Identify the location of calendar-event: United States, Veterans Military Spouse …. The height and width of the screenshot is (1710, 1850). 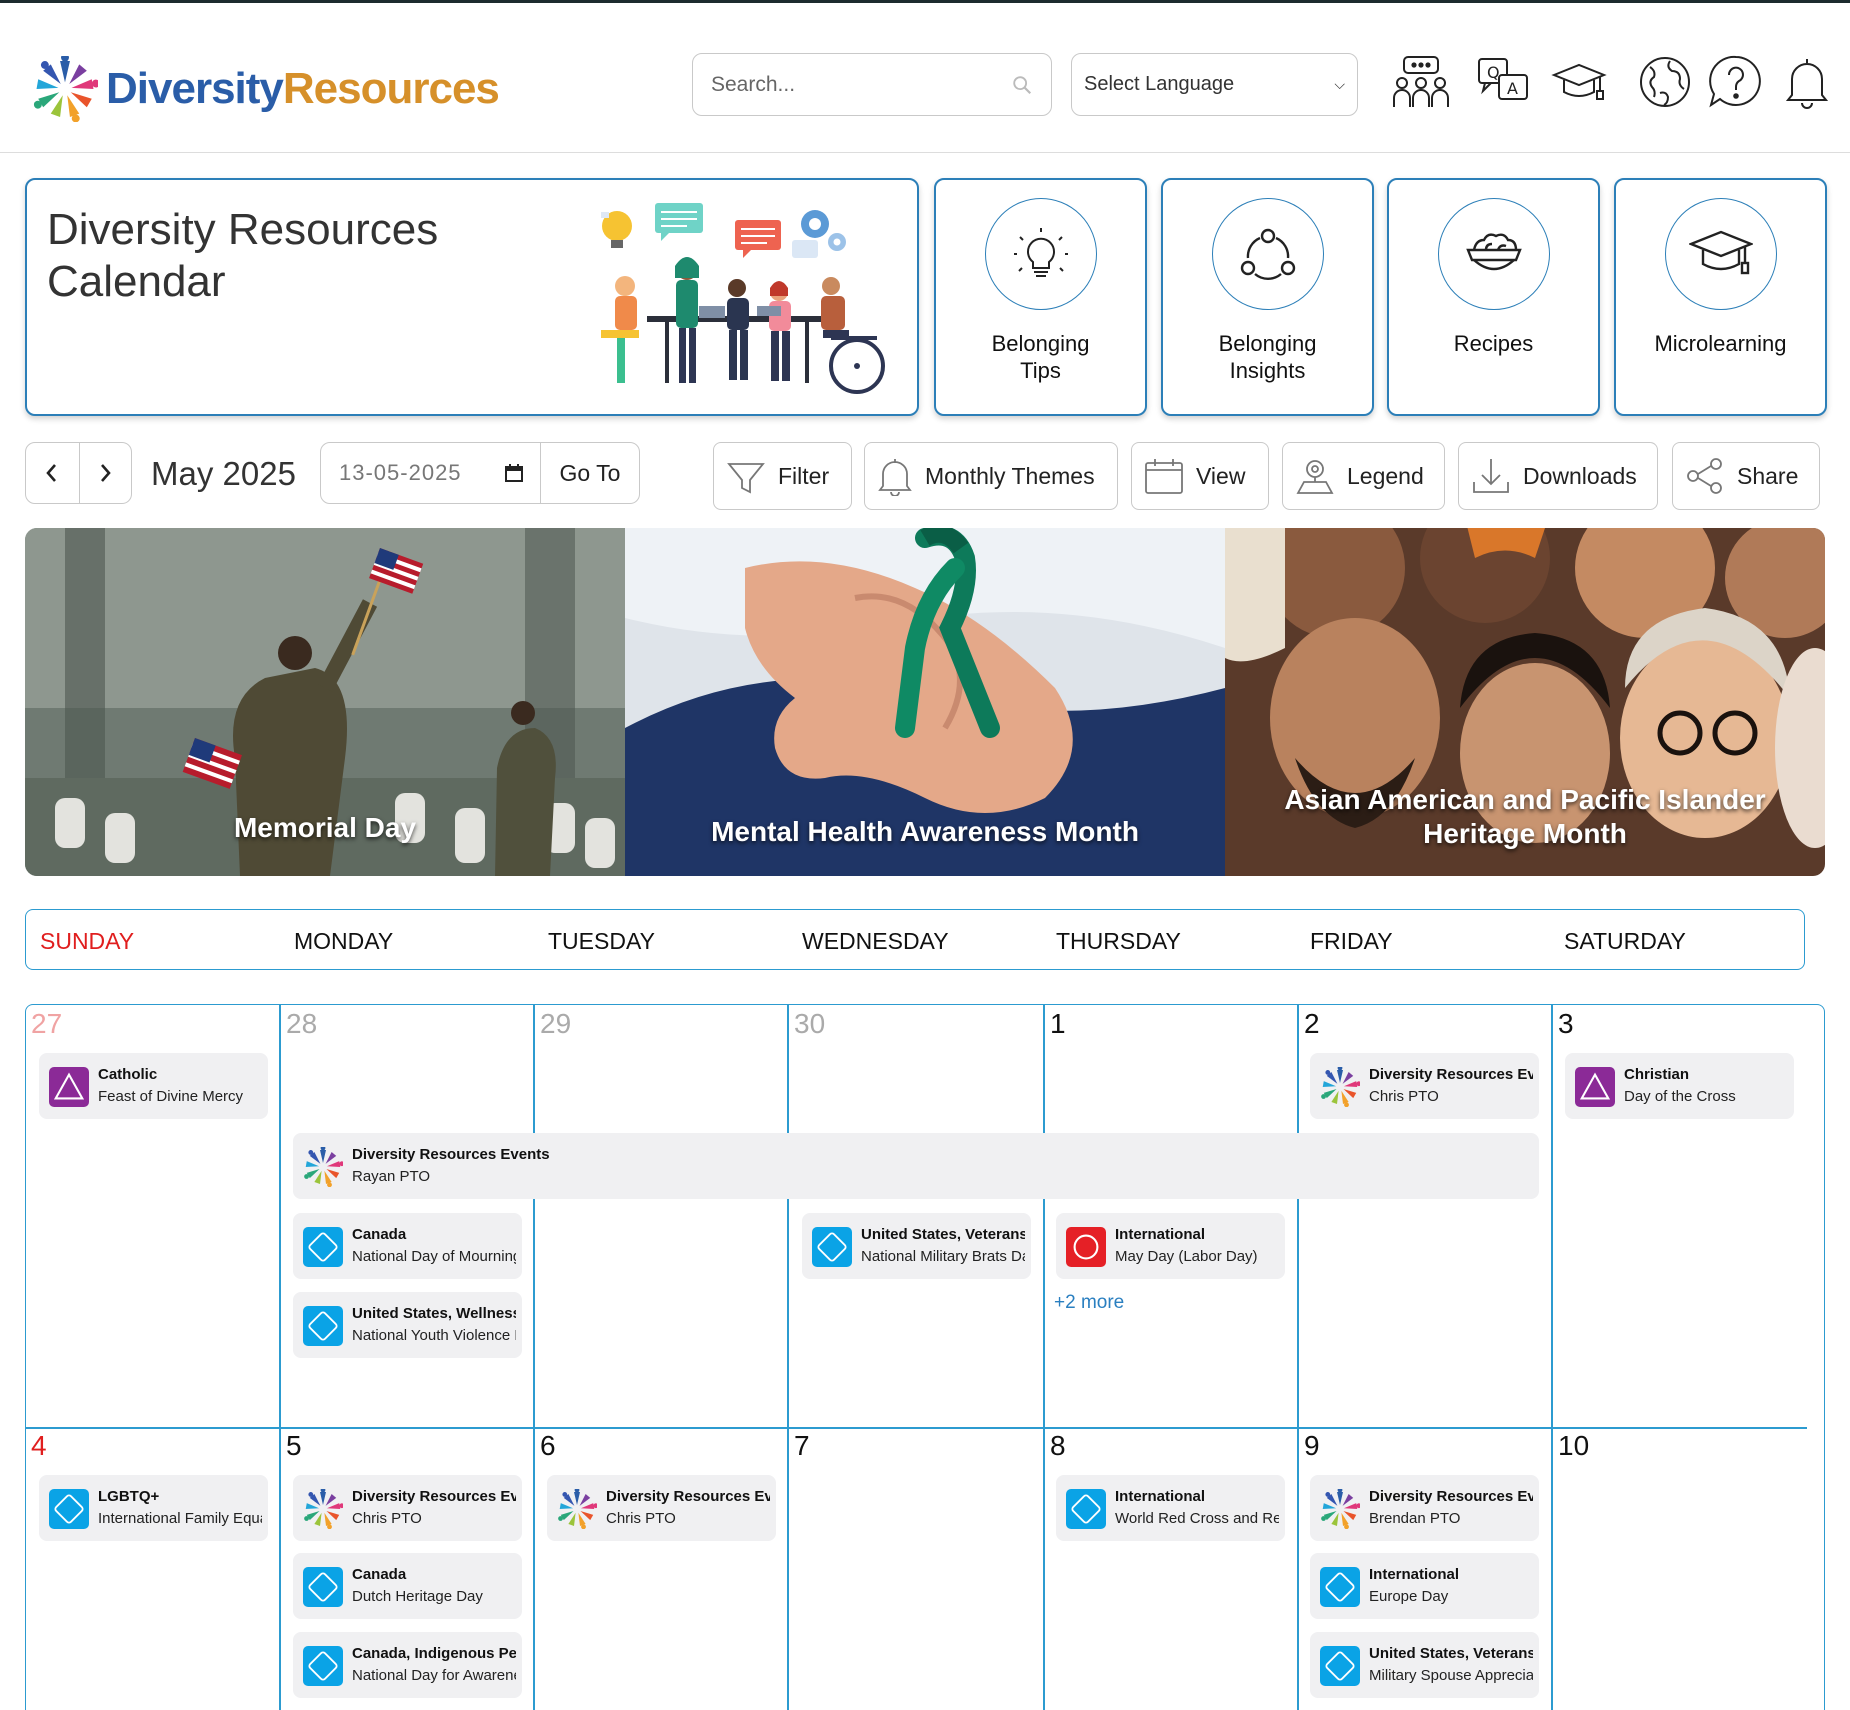
(1424, 1665).